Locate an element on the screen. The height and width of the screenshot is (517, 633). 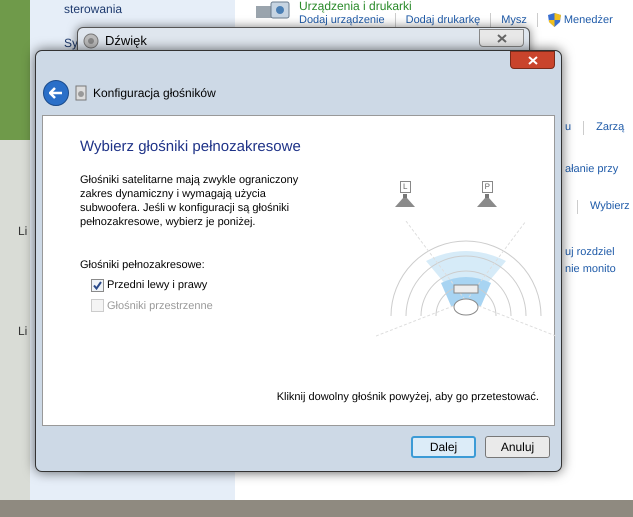
speaker-label: L is located at coordinates (405, 187).